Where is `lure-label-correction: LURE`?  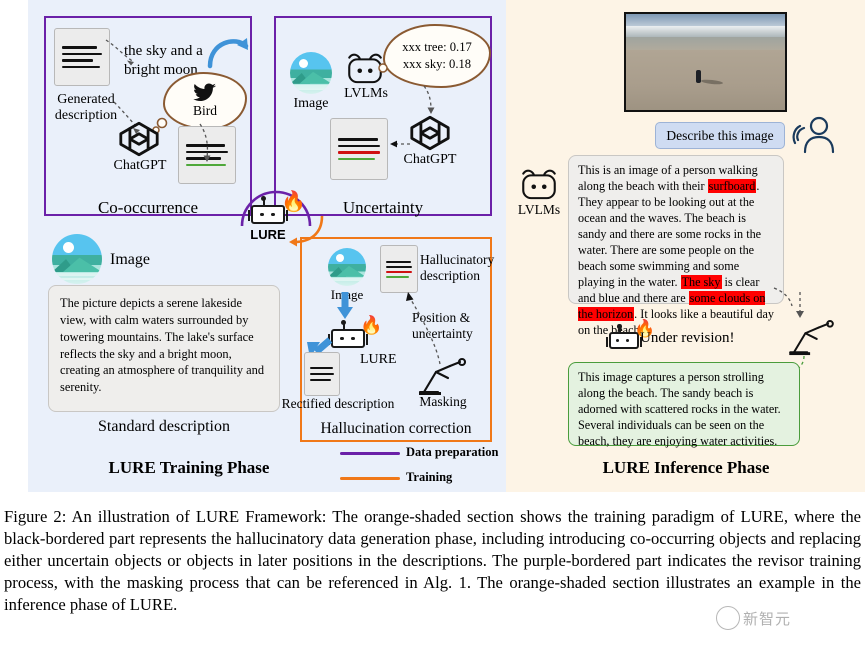
lure-label-correction: LURE is located at coordinates (378, 359).